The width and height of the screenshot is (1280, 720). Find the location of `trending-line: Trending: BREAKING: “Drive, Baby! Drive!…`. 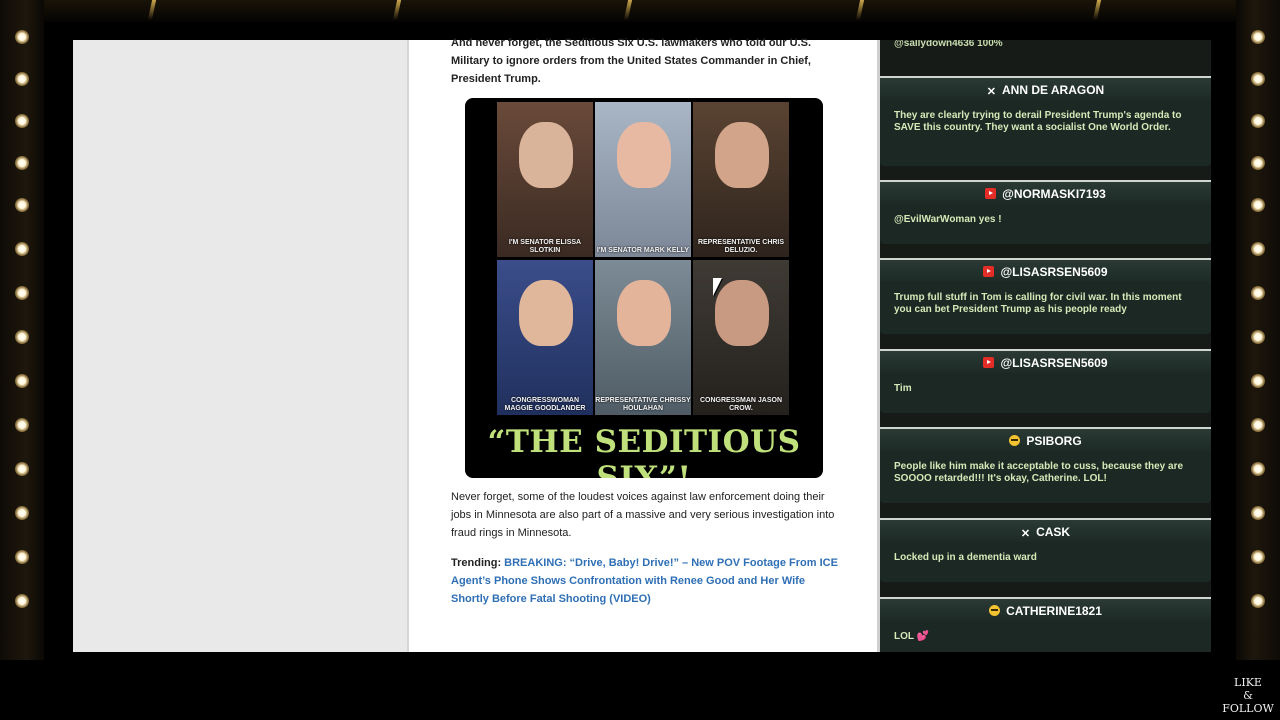

trending-line: Trending: BREAKING: “Drive, Baby! Drive!… is located at coordinates (646, 581).